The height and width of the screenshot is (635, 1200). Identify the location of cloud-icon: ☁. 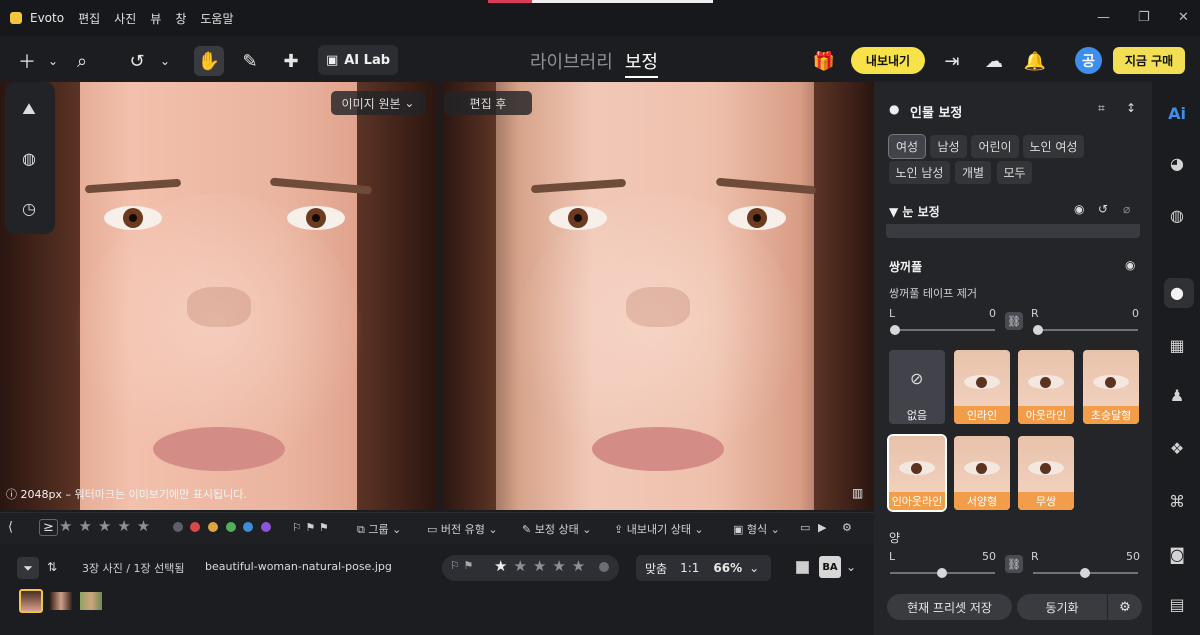
(994, 61).